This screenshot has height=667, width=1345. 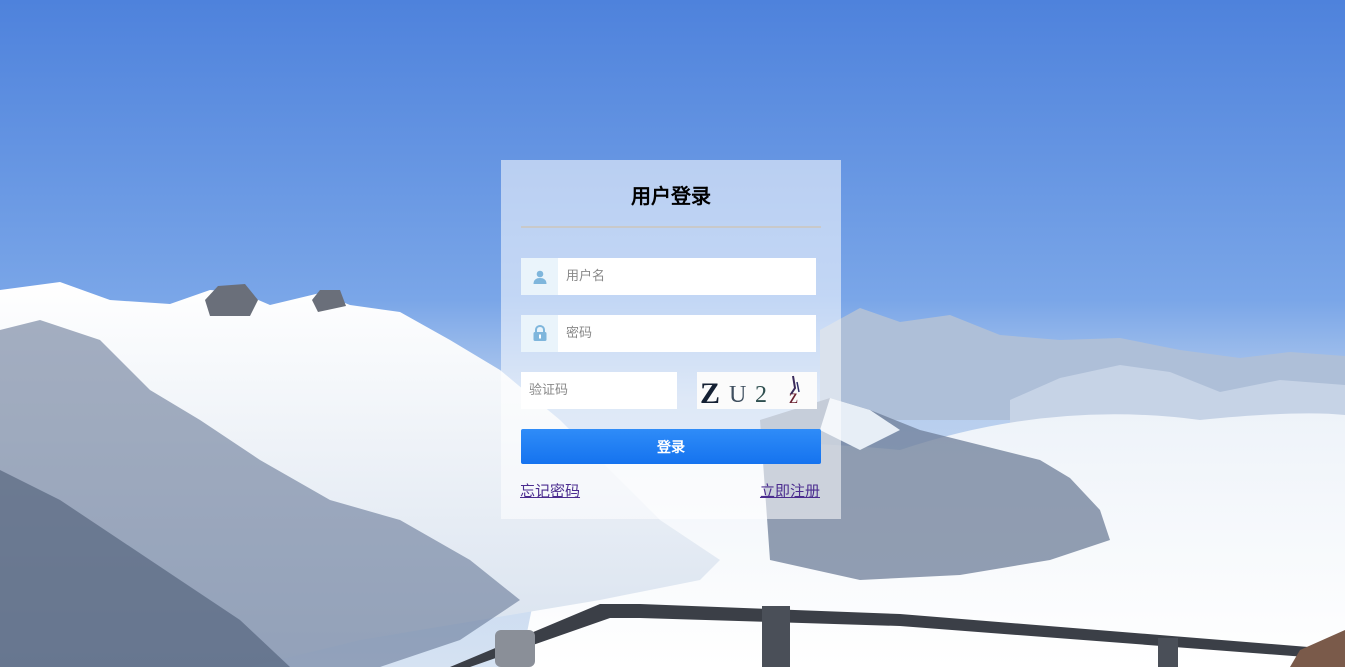 What do you see at coordinates (761, 395) in the screenshot?
I see `captcha-char-3: 2` at bounding box center [761, 395].